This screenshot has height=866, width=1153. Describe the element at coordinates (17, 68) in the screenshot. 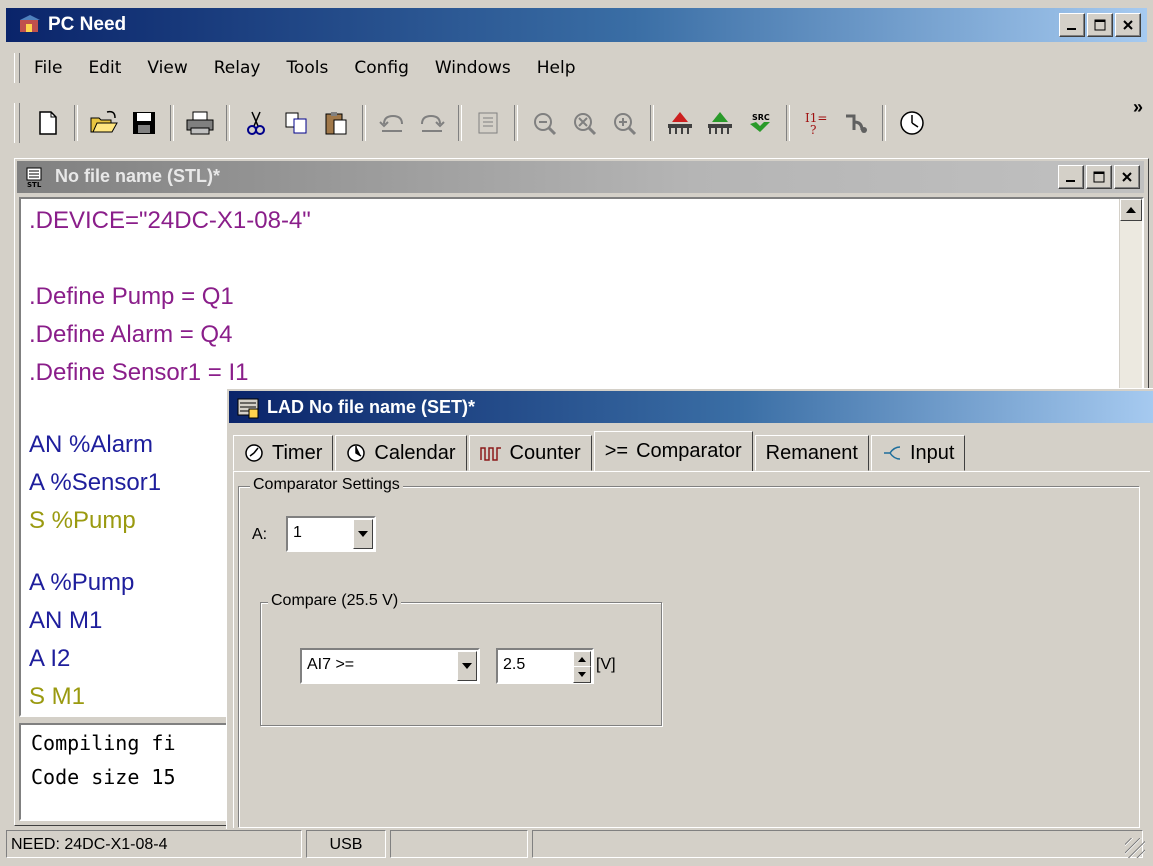

I see `menu-grip` at that location.